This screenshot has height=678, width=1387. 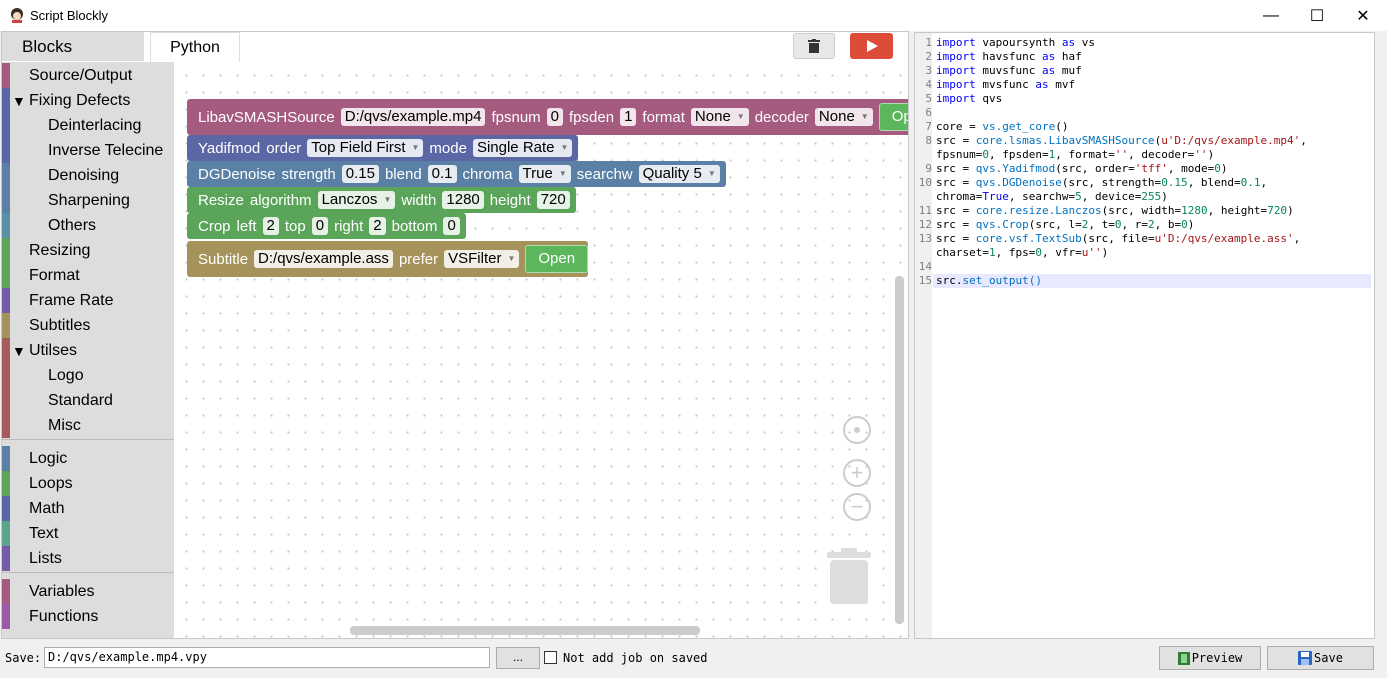 What do you see at coordinates (284, 148) in the screenshot?
I see `block-label: order` at bounding box center [284, 148].